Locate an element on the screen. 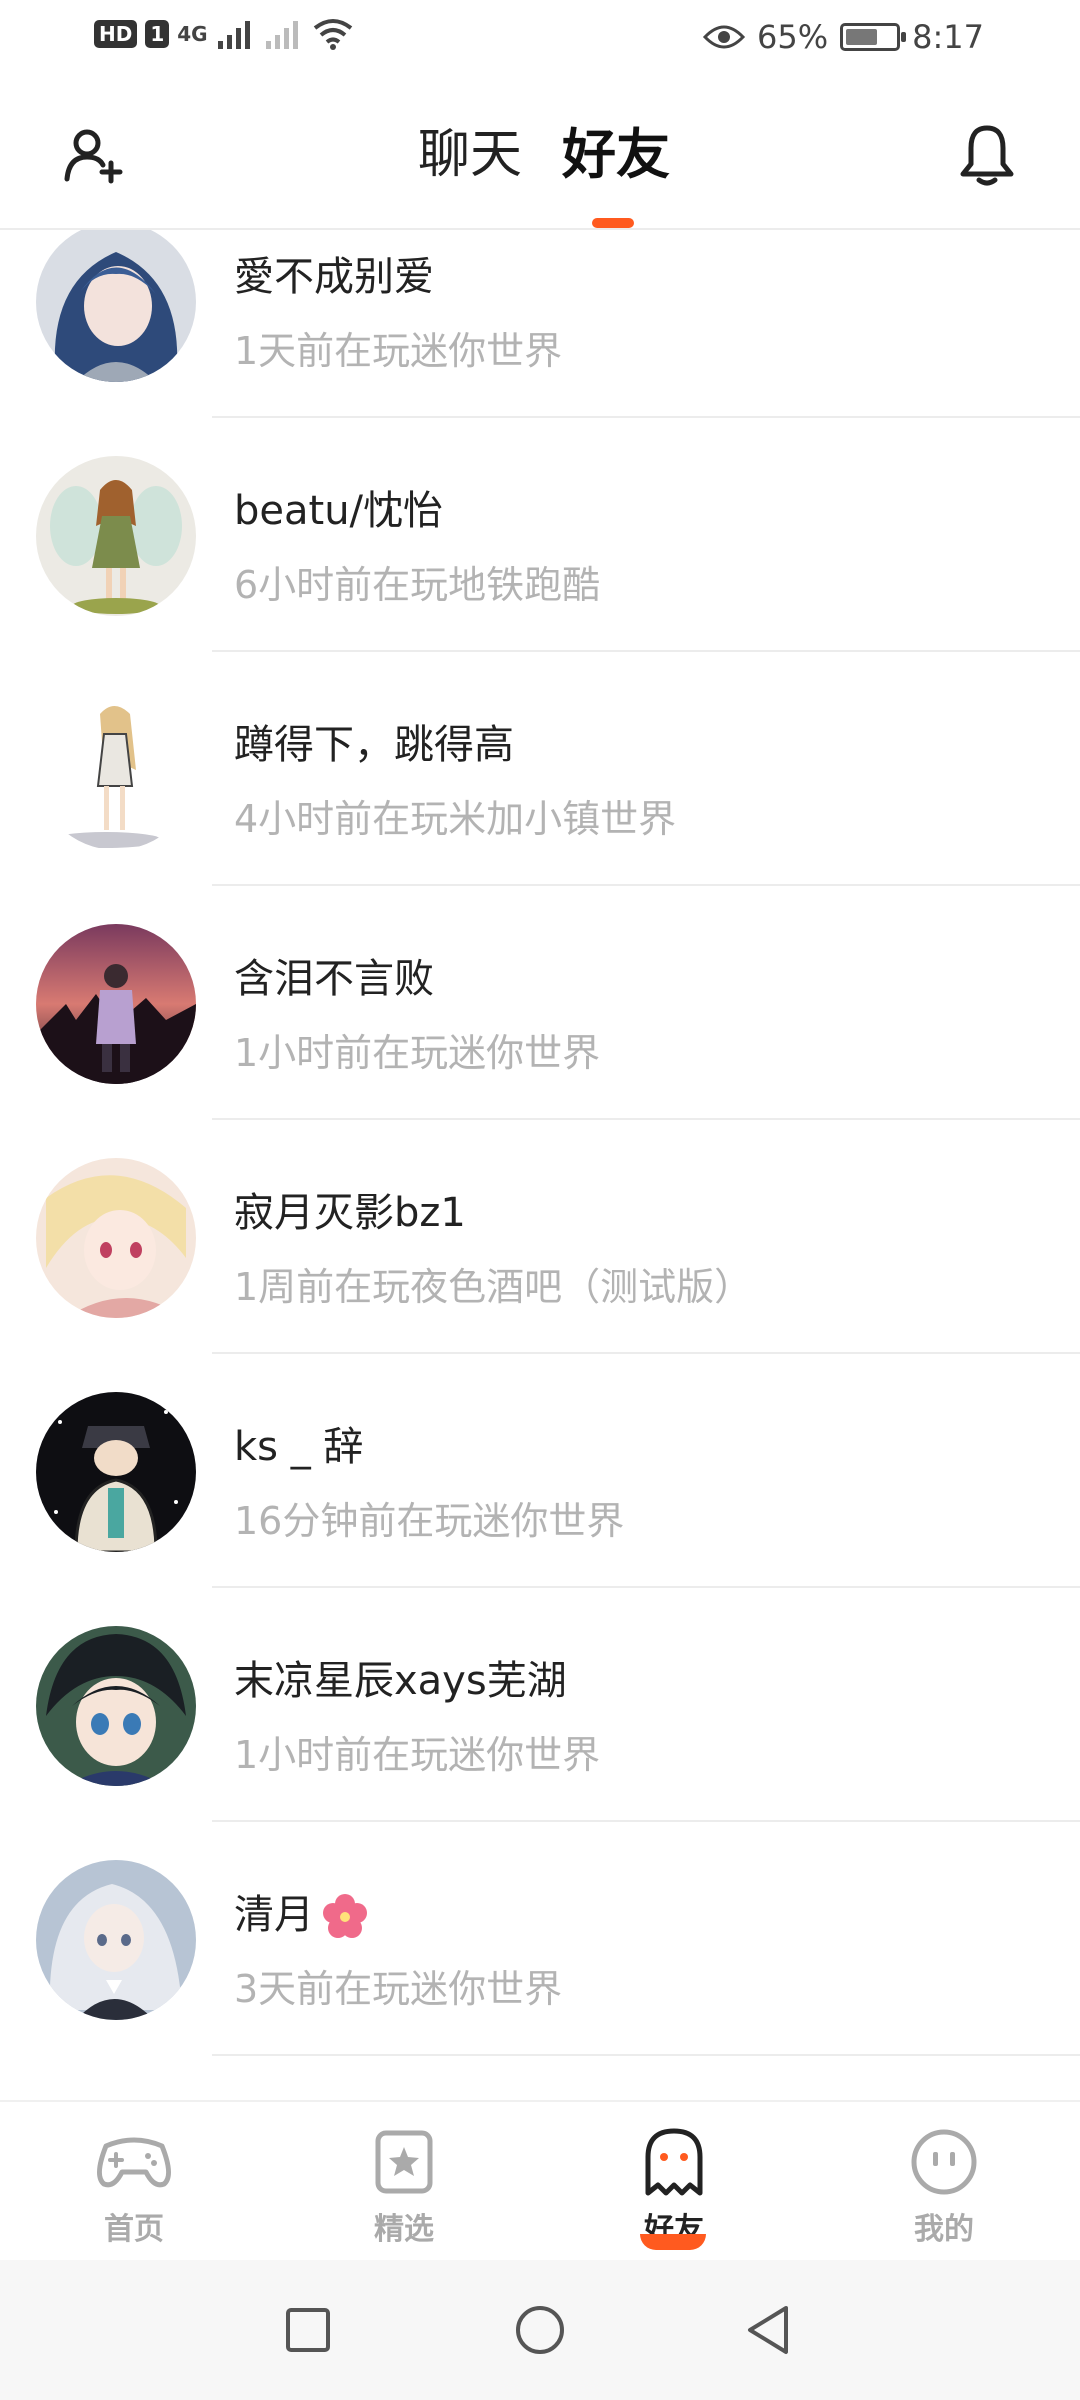 Image resolution: width=1080 pixels, height=2400 pixels. ghost-icon is located at coordinates (674, 2162).